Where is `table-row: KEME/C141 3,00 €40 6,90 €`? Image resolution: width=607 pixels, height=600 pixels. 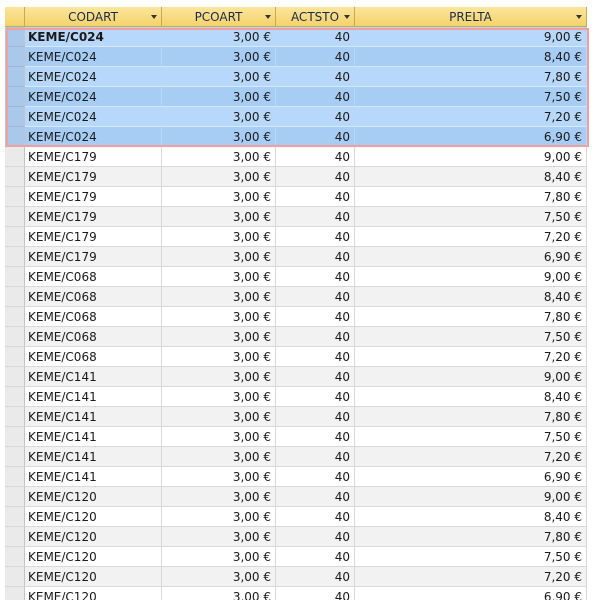
table-row: KEME/C141 3,00 €40 6,90 € is located at coordinates (306, 477).